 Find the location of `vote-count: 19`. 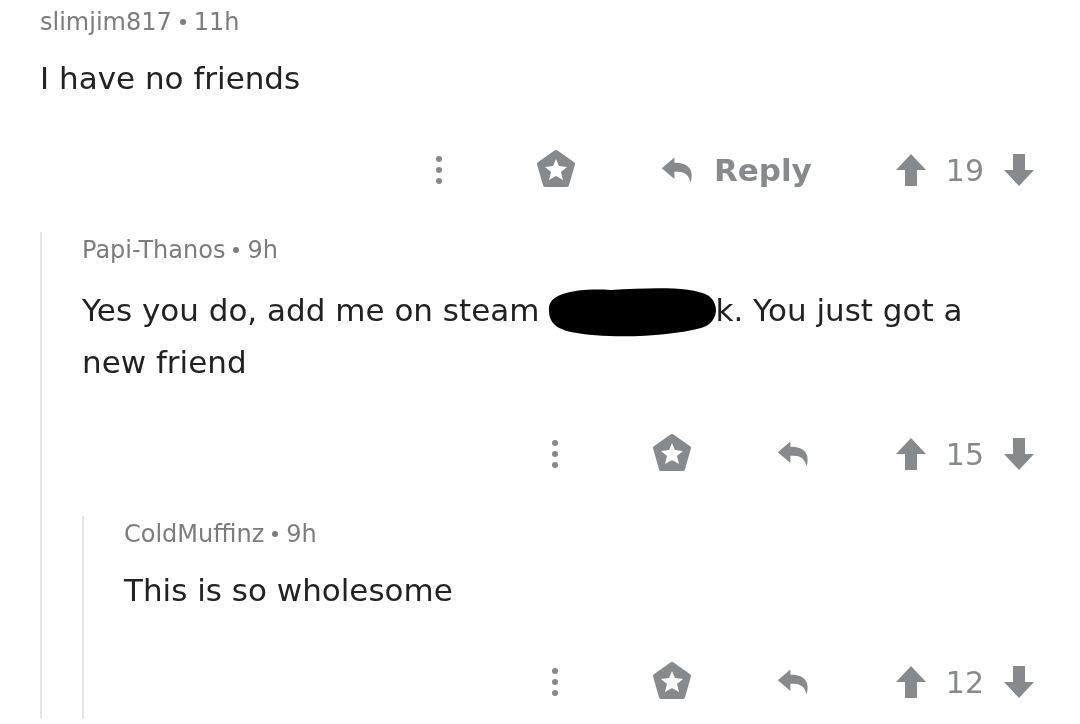

vote-count: 19 is located at coordinates (964, 170).